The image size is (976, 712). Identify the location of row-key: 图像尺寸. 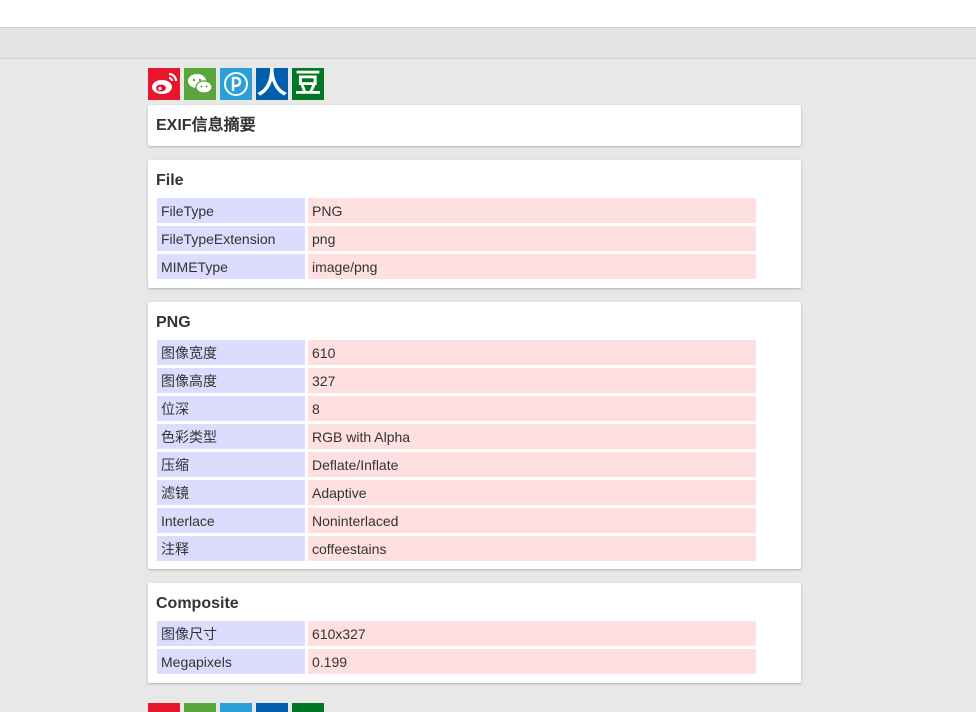
(232, 633).